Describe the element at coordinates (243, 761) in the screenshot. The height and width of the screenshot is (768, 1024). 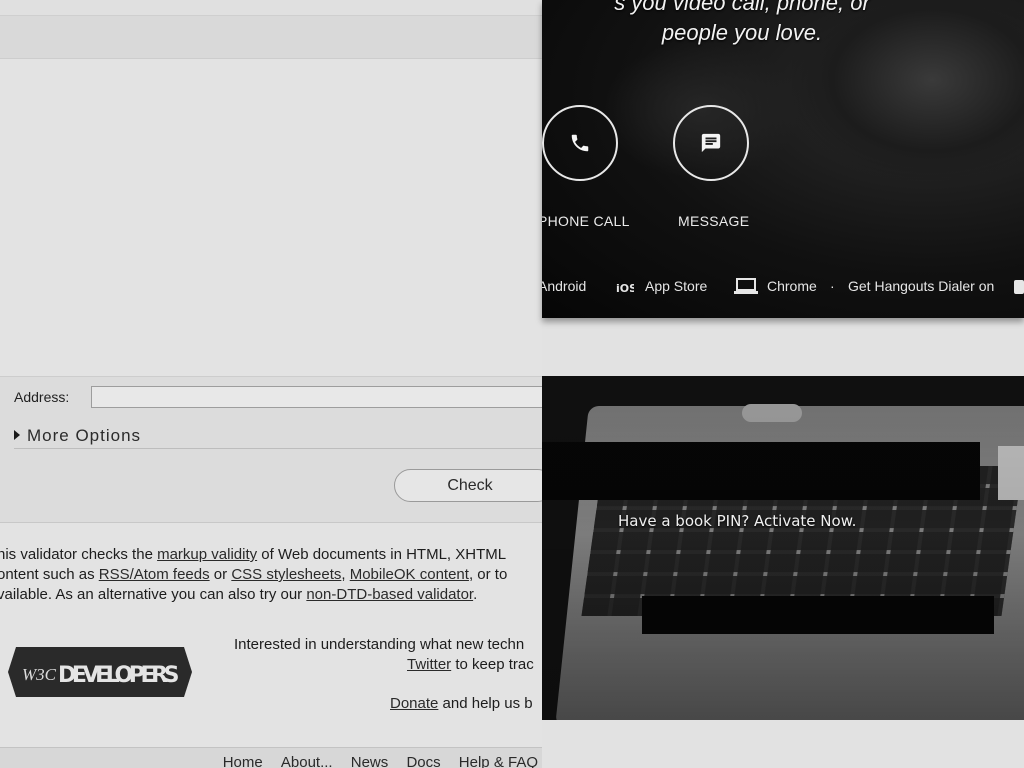
I see `footer-link-home: Home` at that location.